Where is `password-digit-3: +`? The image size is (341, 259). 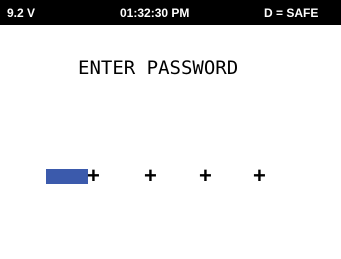
password-digit-3: + is located at coordinates (205, 176).